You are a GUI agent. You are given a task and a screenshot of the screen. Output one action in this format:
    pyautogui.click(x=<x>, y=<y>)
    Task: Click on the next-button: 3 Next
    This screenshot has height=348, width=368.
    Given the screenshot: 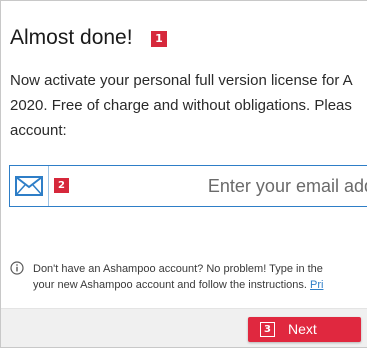 What is the action you would take?
    pyautogui.click(x=304, y=329)
    